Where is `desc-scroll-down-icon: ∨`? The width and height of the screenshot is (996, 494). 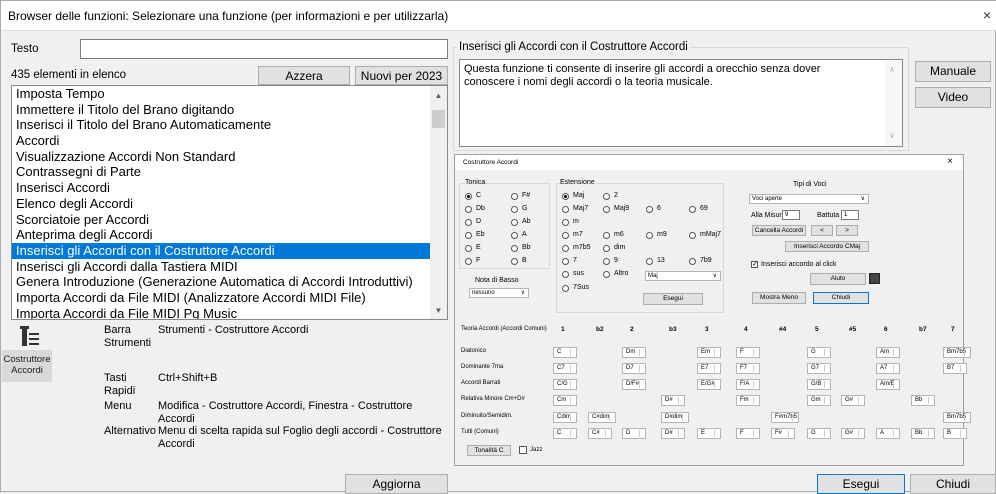
desc-scroll-down-icon: ∨ is located at coordinates (892, 135).